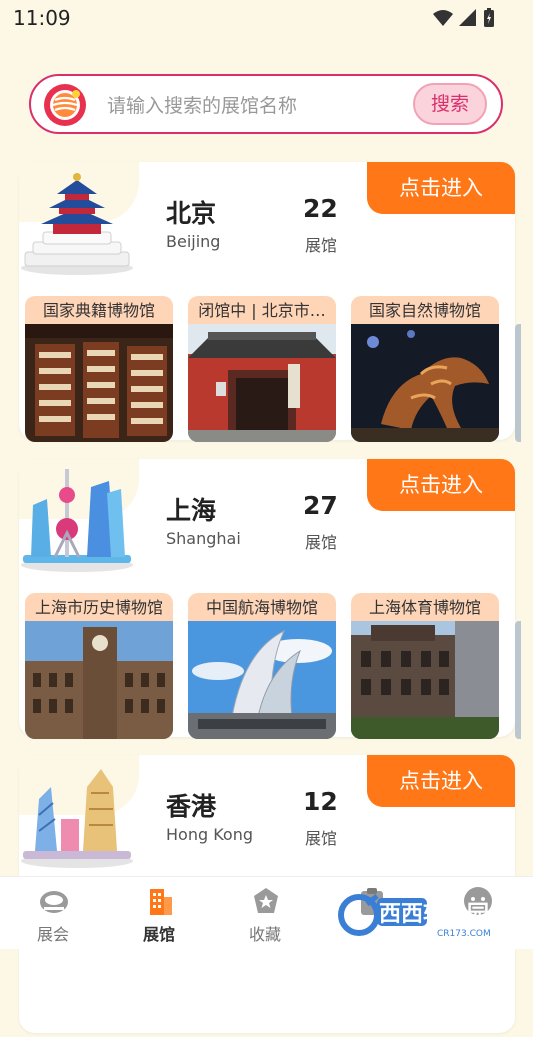  Describe the element at coordinates (54, 902) in the screenshot. I see `exhibition-icon` at that location.